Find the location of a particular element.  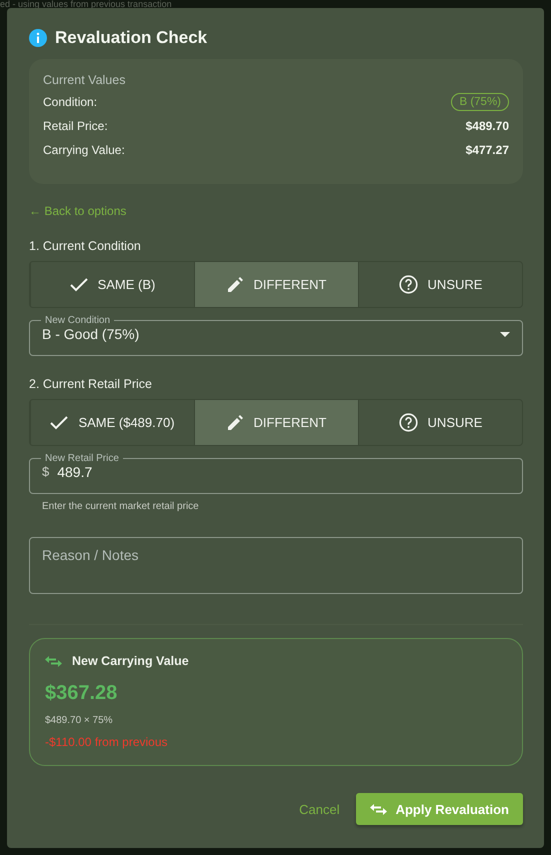

new-carrying-value: $367.28 is located at coordinates (81, 693).